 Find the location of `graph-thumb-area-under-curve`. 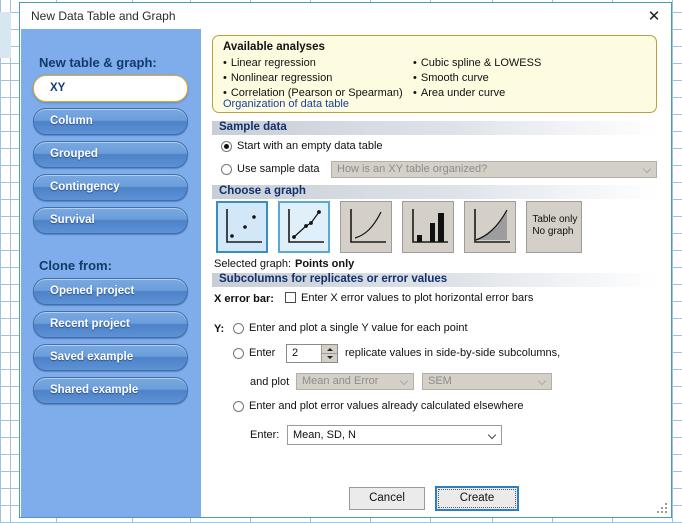

graph-thumb-area-under-curve is located at coordinates (490, 227).